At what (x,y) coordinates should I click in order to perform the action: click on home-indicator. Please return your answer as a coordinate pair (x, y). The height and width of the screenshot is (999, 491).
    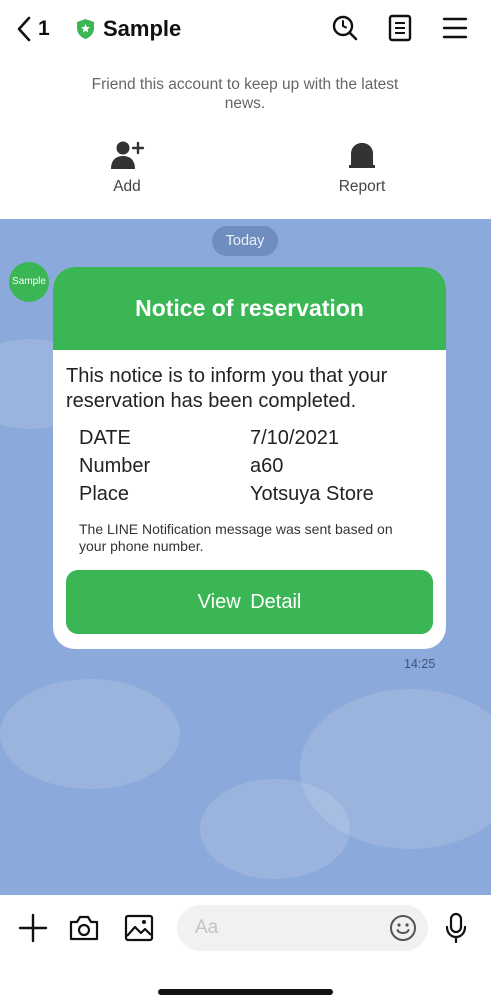
    Looking at the image, I should click on (245, 992).